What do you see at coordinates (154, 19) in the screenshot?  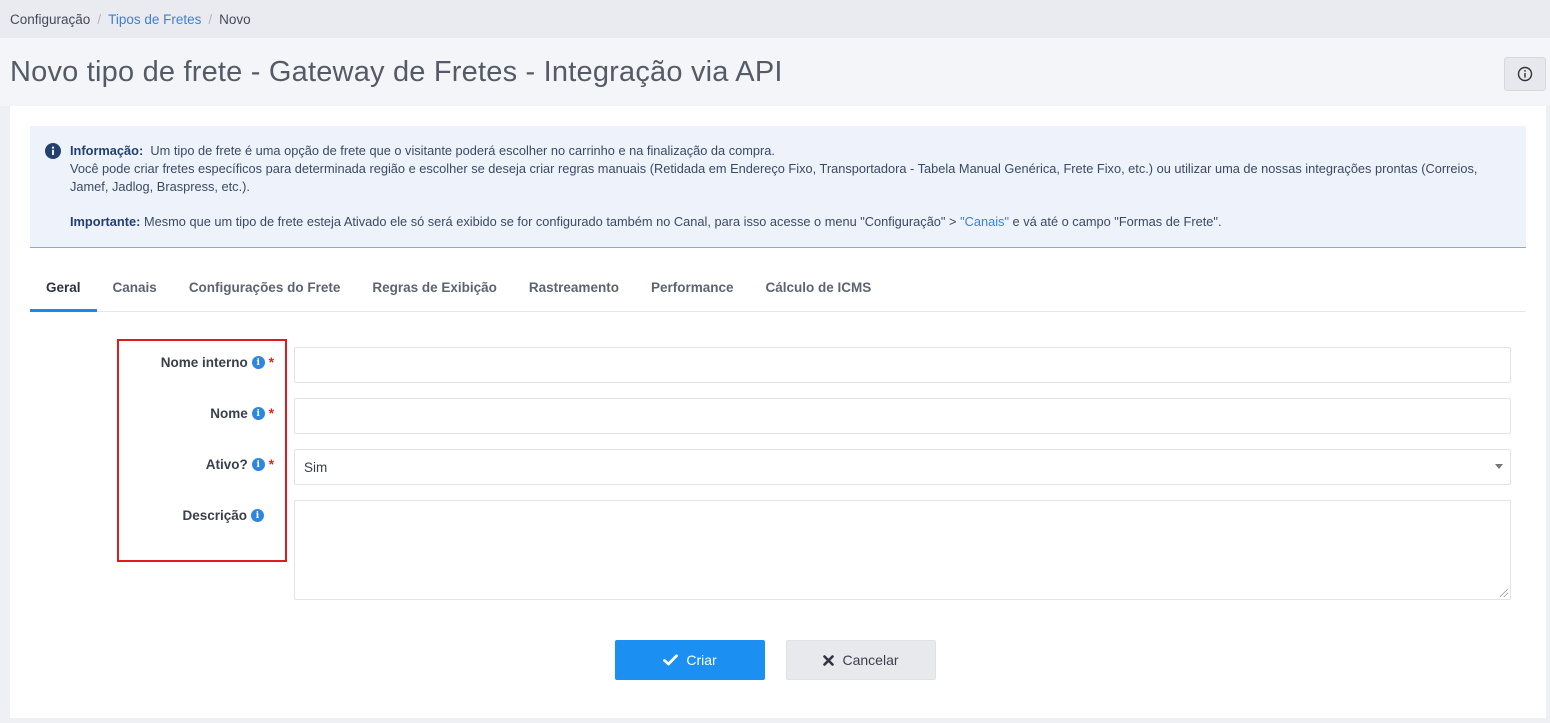 I see `breadcrumb-tipos-de-fretes: Tipos de Fretes` at bounding box center [154, 19].